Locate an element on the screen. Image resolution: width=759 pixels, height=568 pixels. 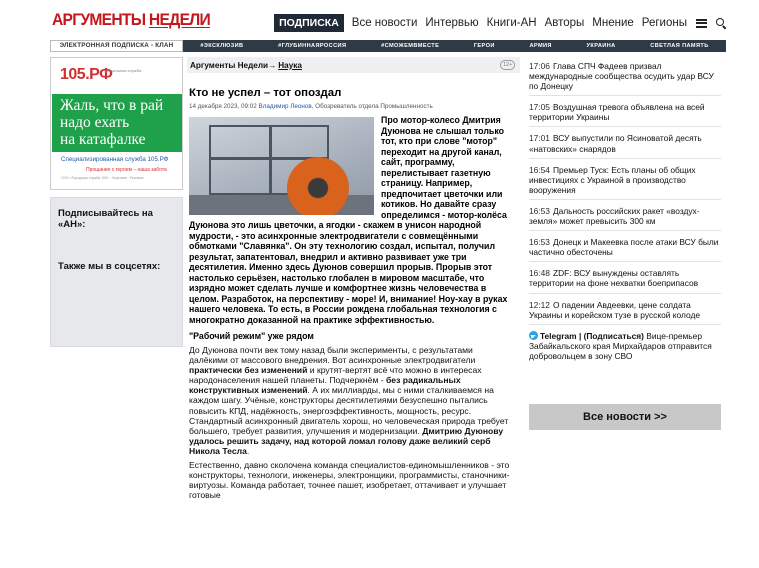
article-title: Кто не успел – тот опоздал is located at coordinates (265, 93).